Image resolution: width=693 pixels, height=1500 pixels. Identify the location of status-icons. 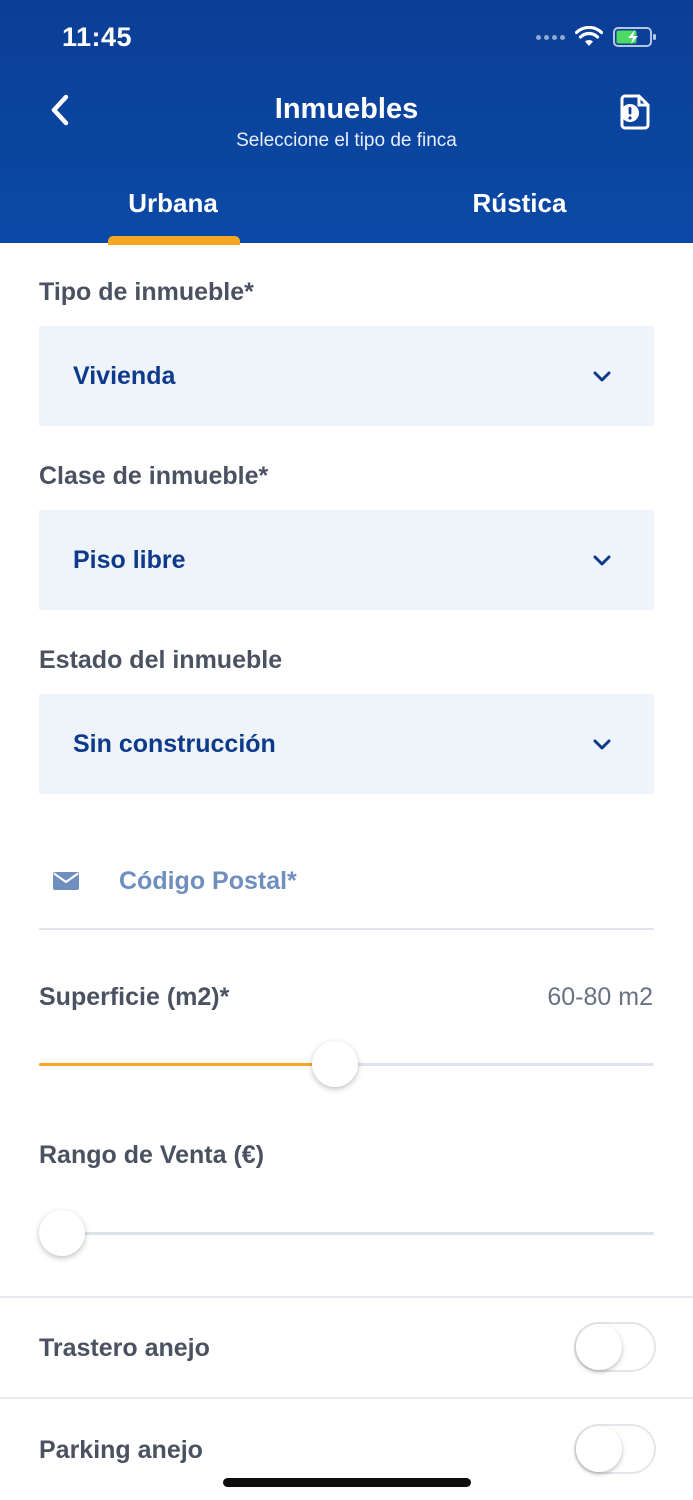
(596, 37).